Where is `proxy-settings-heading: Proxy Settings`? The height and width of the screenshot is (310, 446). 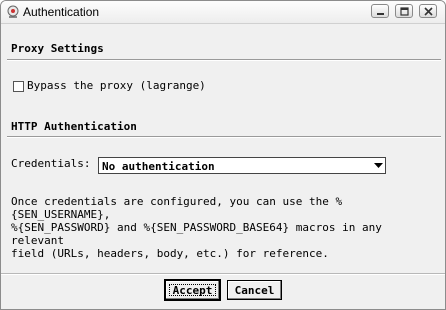
proxy-settings-heading: Proxy Settings is located at coordinates (57, 48).